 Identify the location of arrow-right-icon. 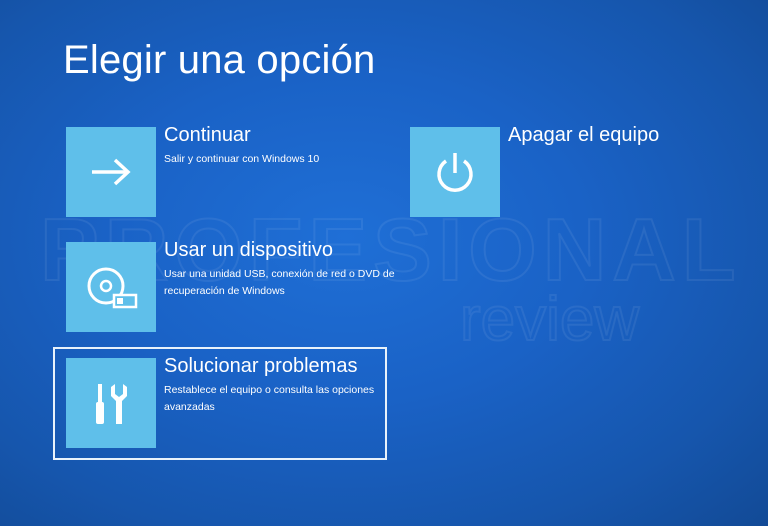
(111, 172).